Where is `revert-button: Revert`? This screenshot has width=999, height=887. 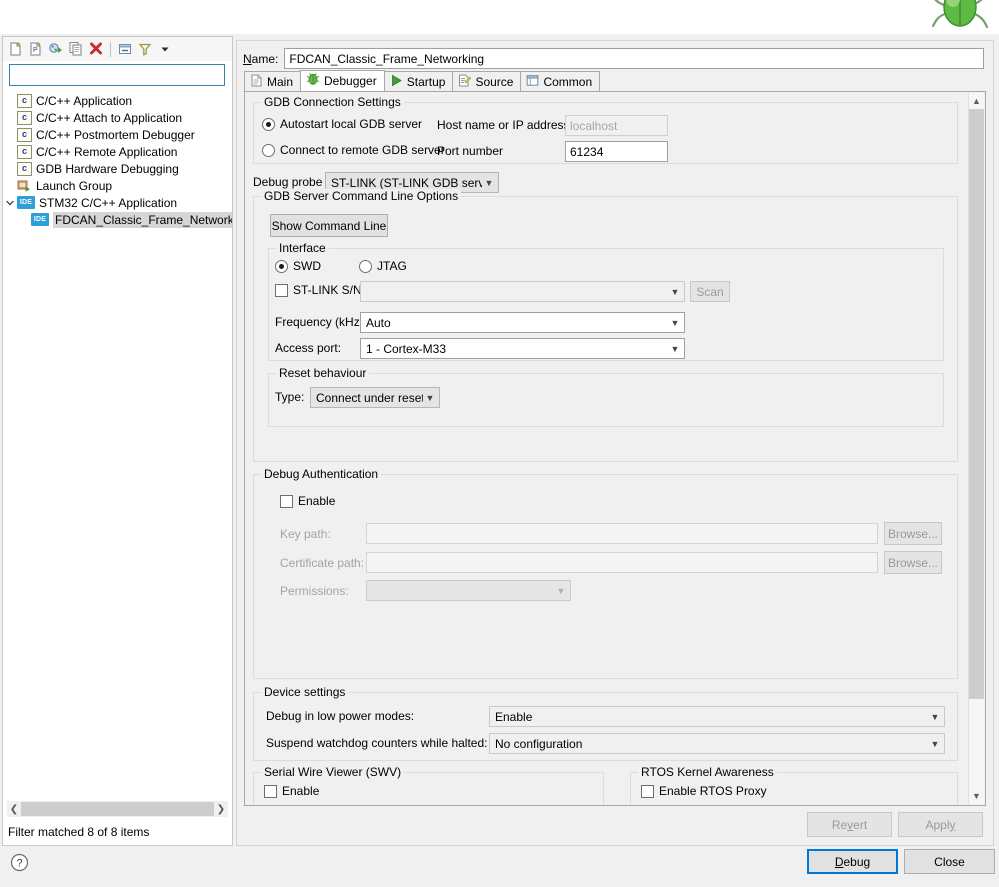 revert-button: Revert is located at coordinates (849, 824).